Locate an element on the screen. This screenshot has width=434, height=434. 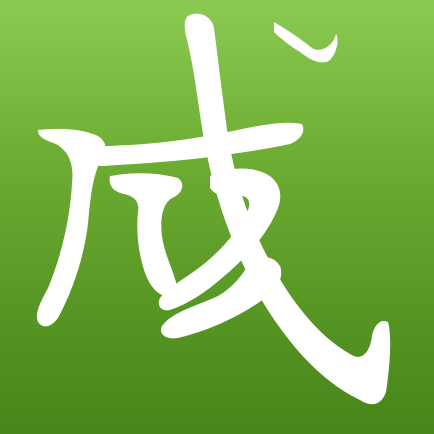
glyph-dot-stroke is located at coordinates (306, 42).